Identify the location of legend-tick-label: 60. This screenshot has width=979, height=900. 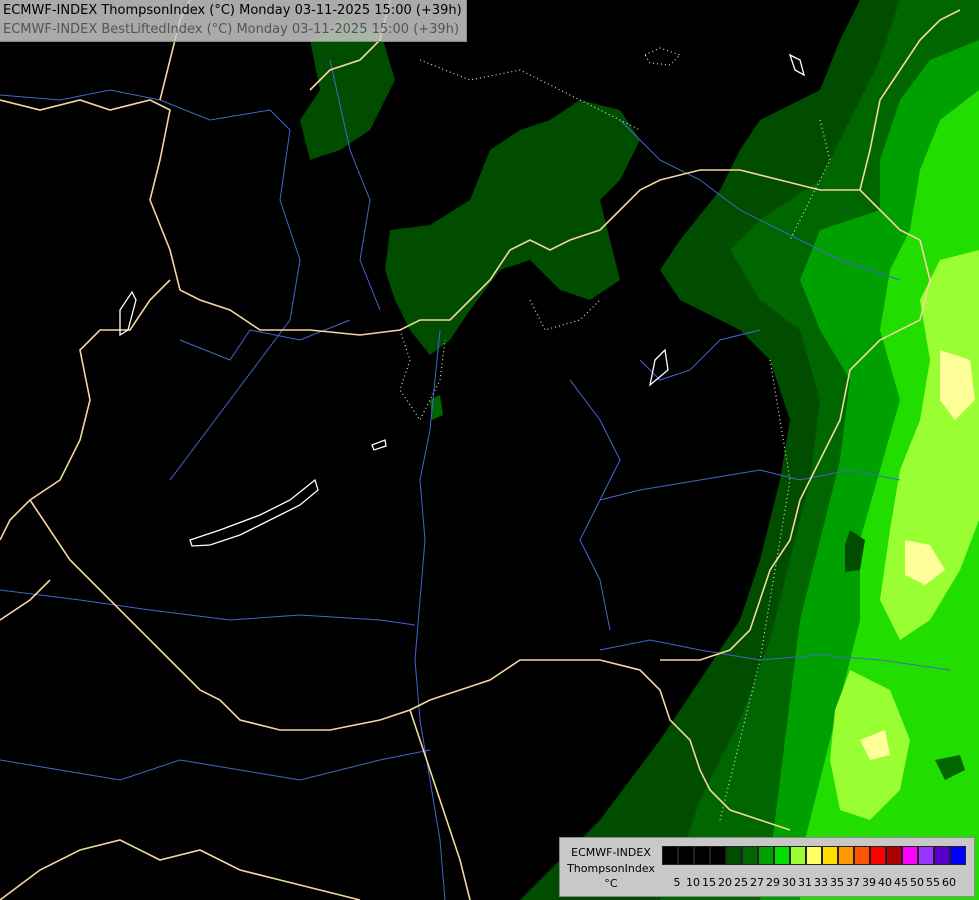
(949, 882).